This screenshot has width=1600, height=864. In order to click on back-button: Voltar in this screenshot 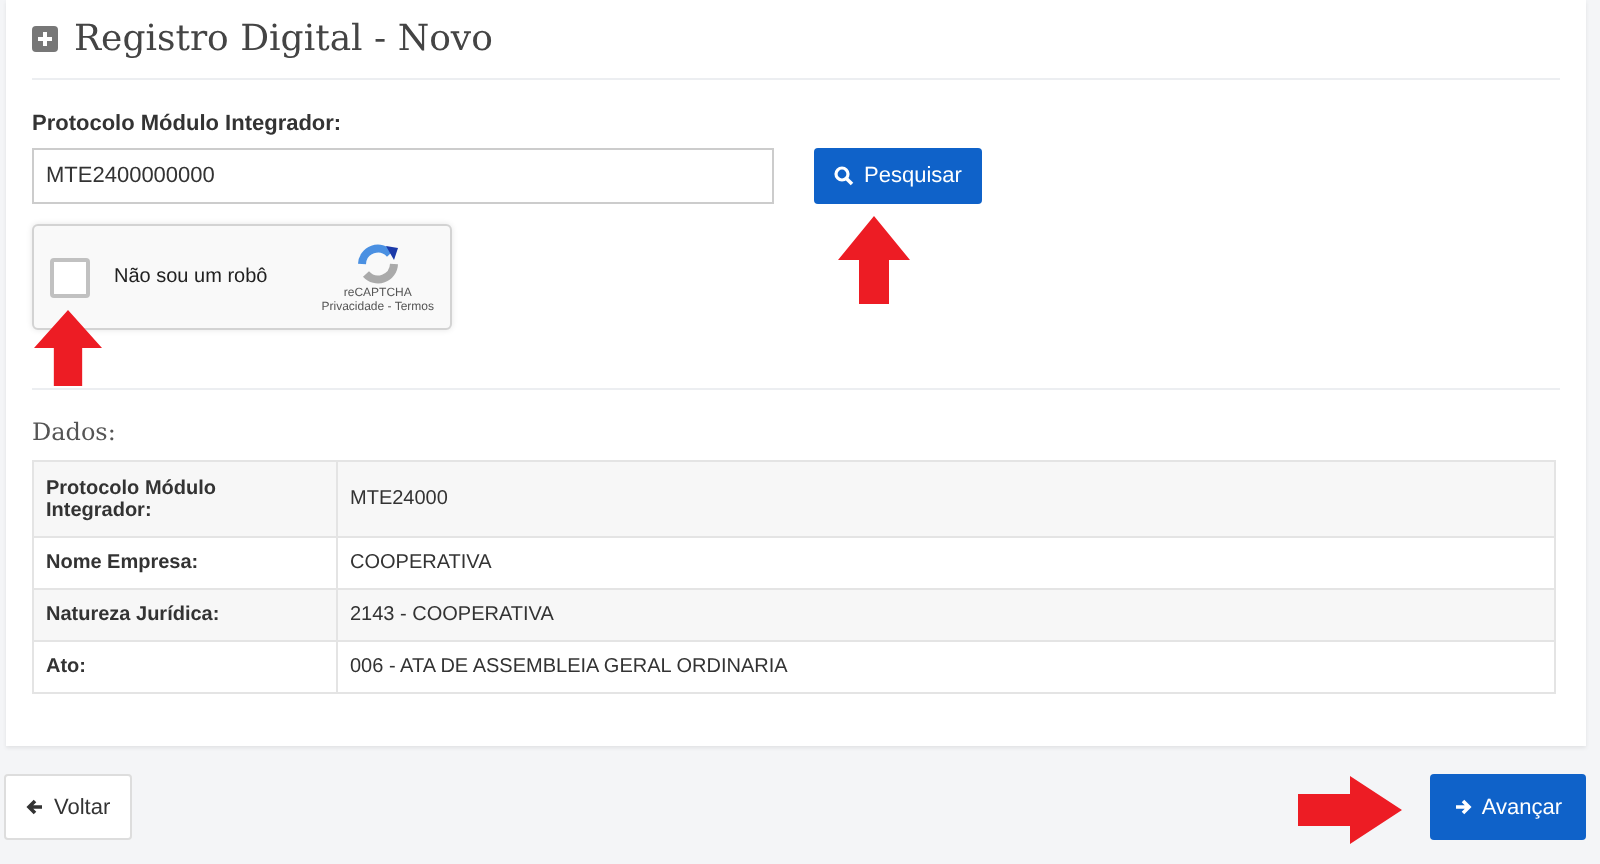, I will do `click(68, 807)`.